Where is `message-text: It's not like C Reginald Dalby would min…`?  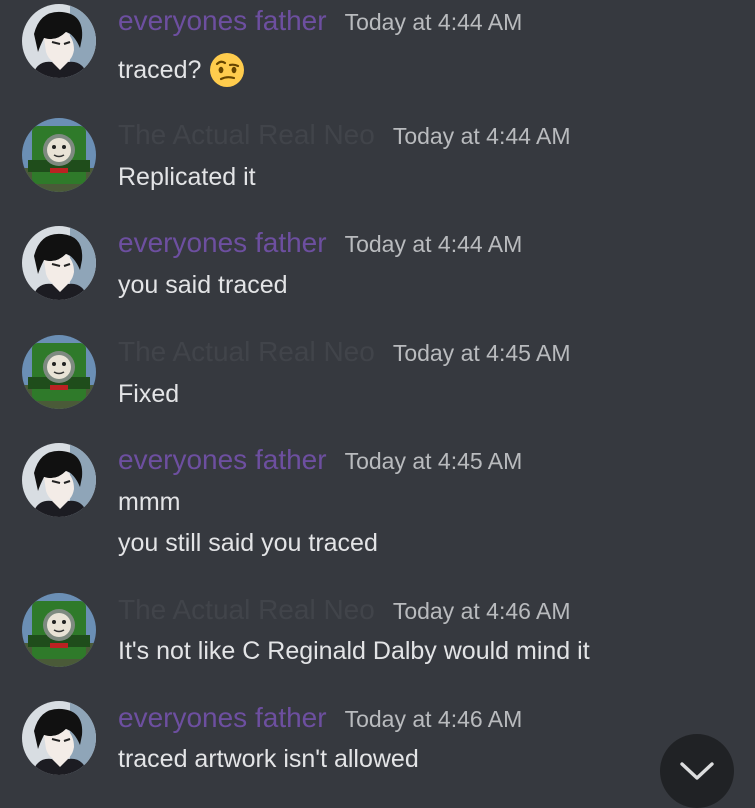
message-text: It's not like C Reginald Dalby would min… is located at coordinates (354, 651).